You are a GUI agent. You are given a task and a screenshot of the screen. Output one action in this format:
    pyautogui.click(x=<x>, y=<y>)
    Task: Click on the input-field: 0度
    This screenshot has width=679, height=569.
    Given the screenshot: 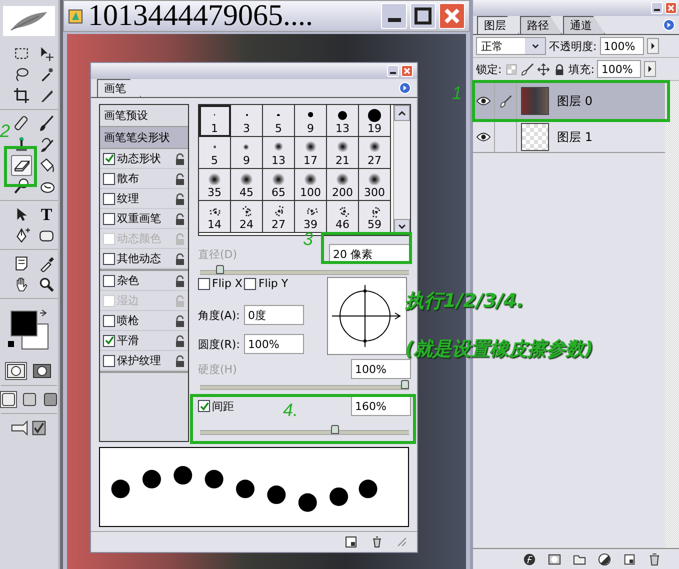 What is the action you would take?
    pyautogui.click(x=274, y=315)
    